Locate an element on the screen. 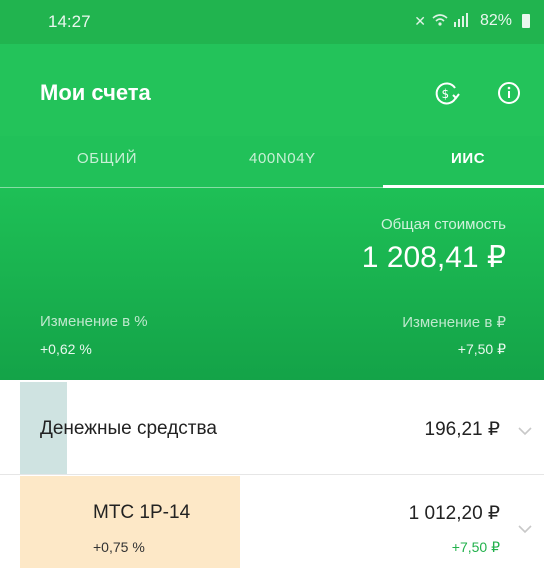  total-value: 1 208,41 ₽ is located at coordinates (433, 257).